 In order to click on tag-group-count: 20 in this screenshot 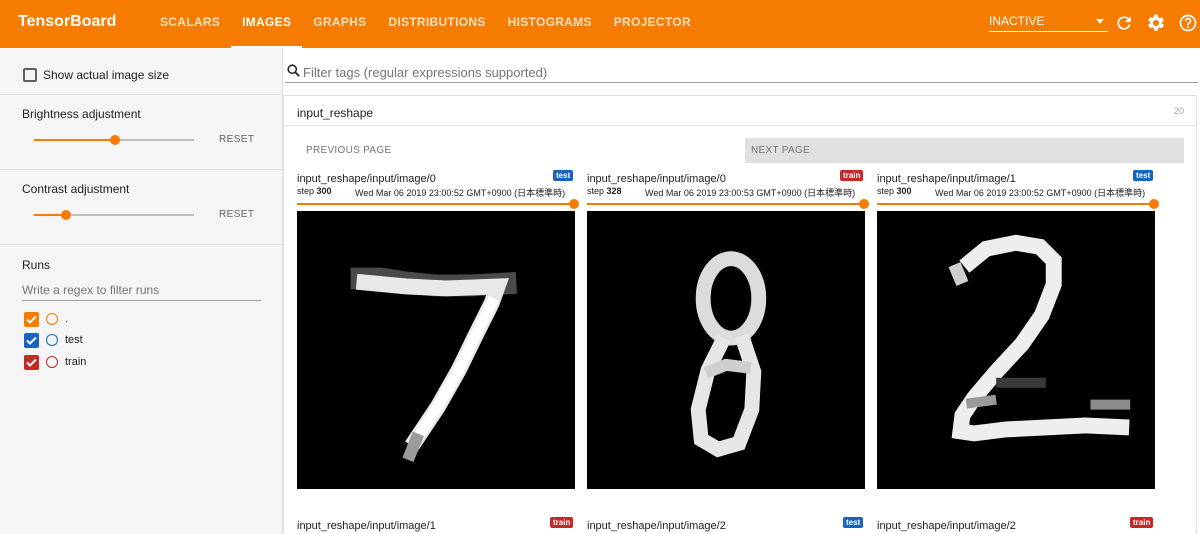, I will do `click(1178, 111)`.